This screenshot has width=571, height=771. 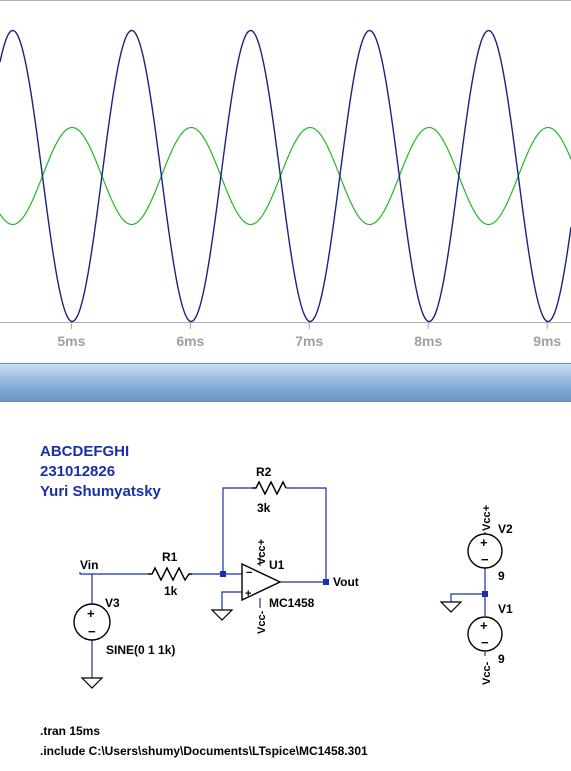 What do you see at coordinates (237, 530) in the screenshot?
I see `wire-r2-left` at bounding box center [237, 530].